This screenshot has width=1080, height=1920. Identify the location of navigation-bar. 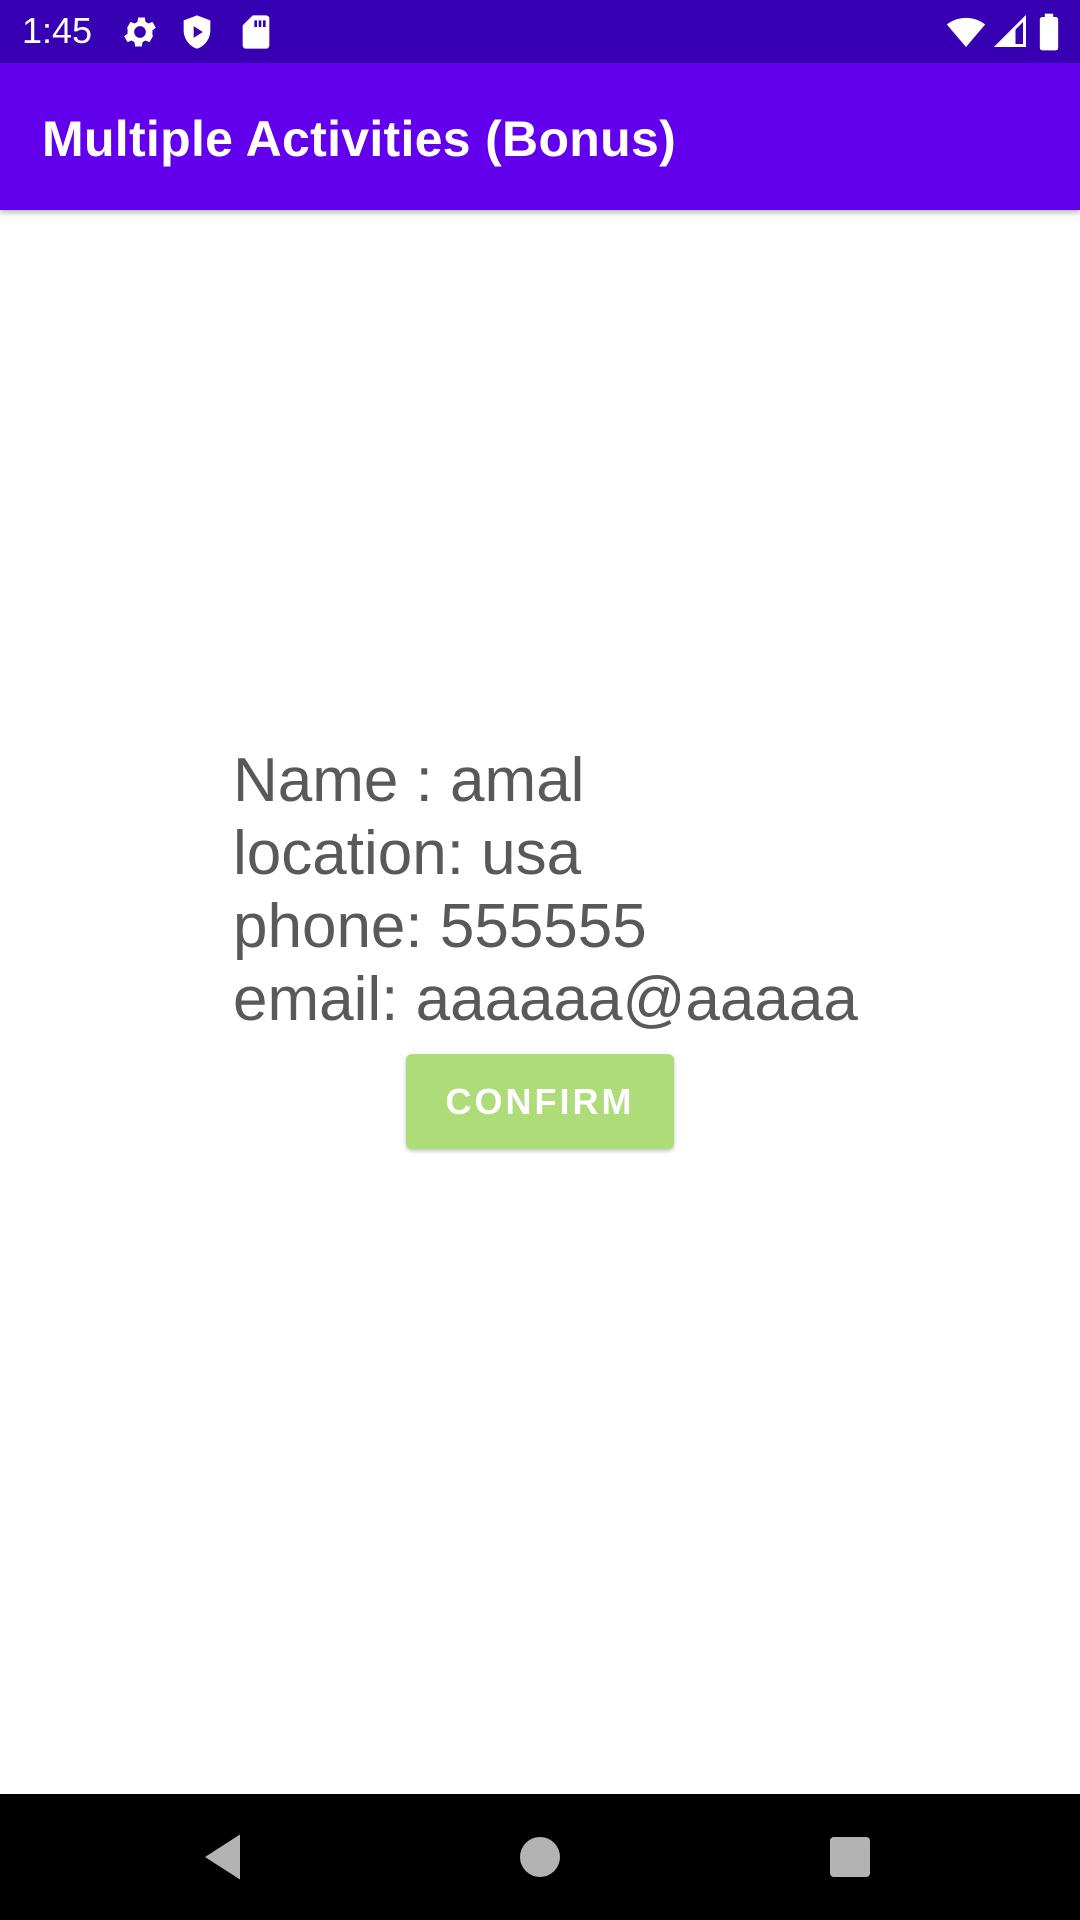
(540, 1857).